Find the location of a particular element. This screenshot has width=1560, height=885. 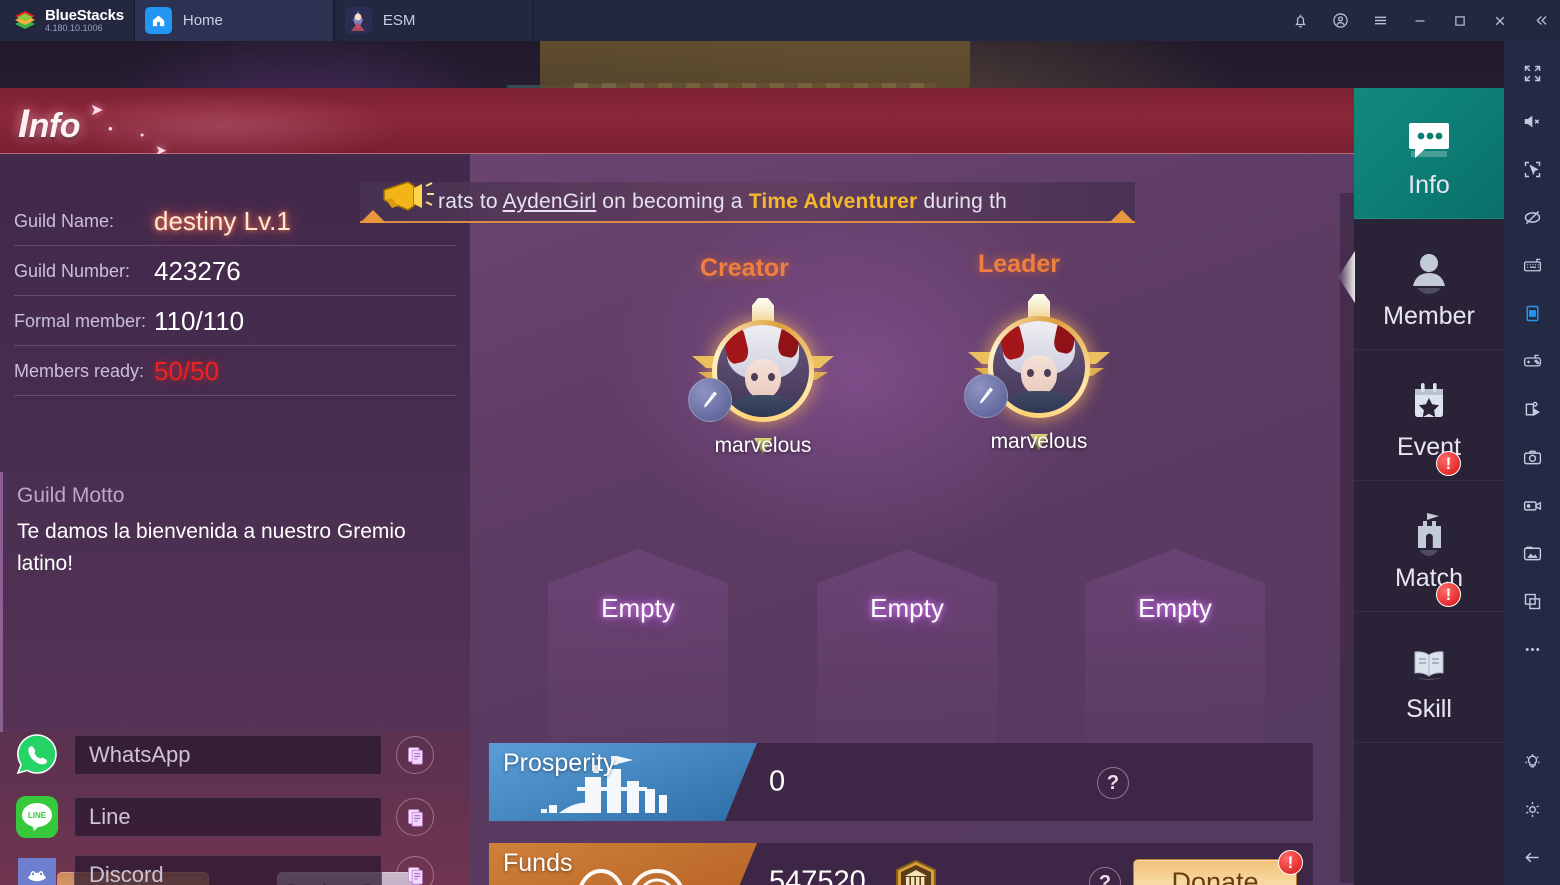

guild-name-value: destiny Lv.1 is located at coordinates (222, 221).